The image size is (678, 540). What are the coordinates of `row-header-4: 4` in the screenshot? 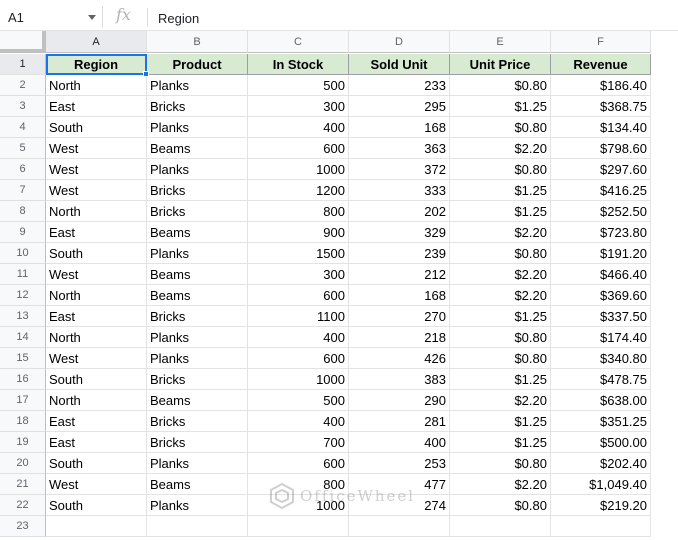 It's located at (23, 127).